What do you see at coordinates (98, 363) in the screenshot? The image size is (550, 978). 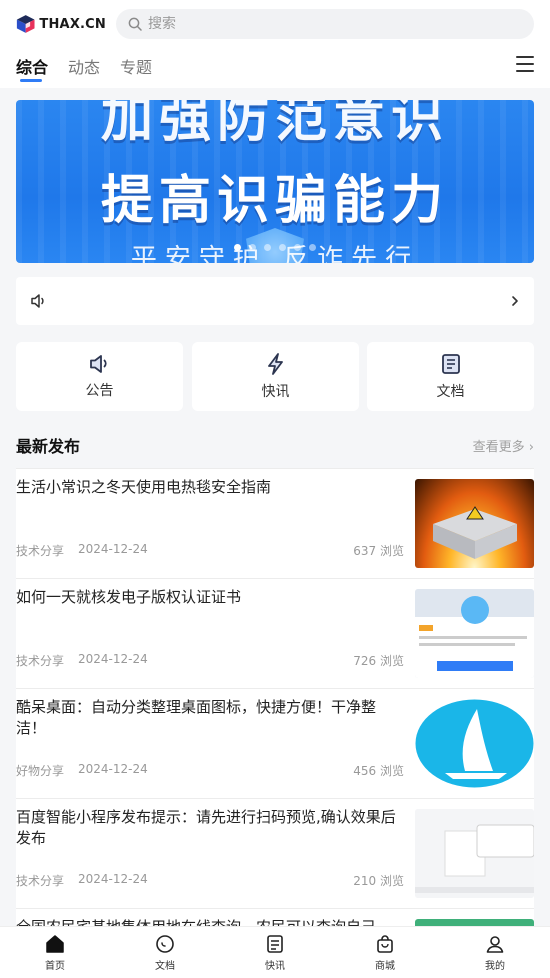 I see `announcement-icon` at bounding box center [98, 363].